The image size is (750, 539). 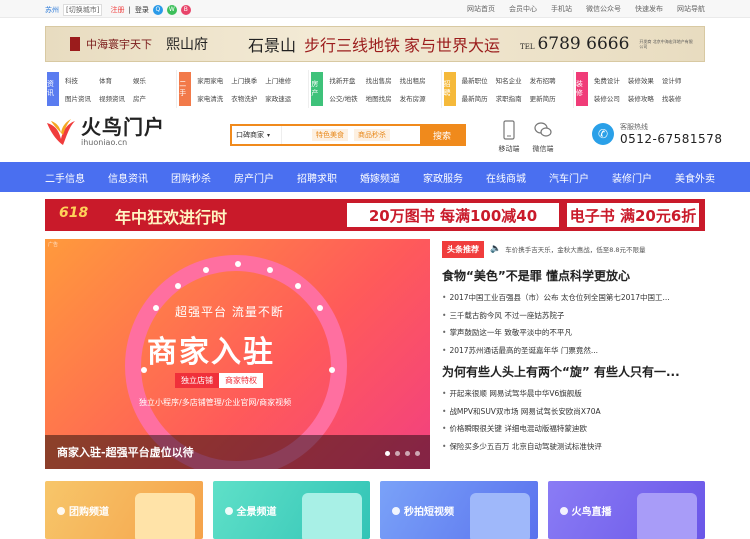 What do you see at coordinates (191, 177) in the screenshot?
I see `nav-item: 团购秒杀` at bounding box center [191, 177].